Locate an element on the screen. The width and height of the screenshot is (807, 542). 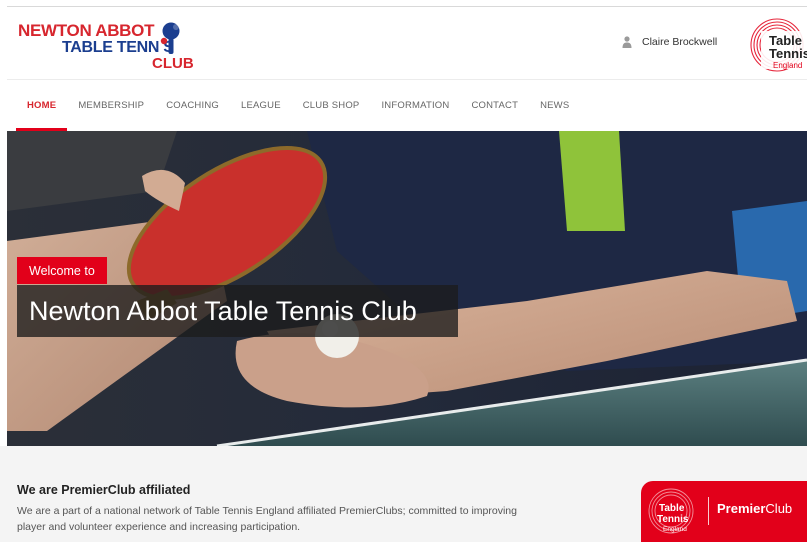
club-logo: NEWTON ABBOT TABLE TENN S CLUB is located at coordinates (113, 45).